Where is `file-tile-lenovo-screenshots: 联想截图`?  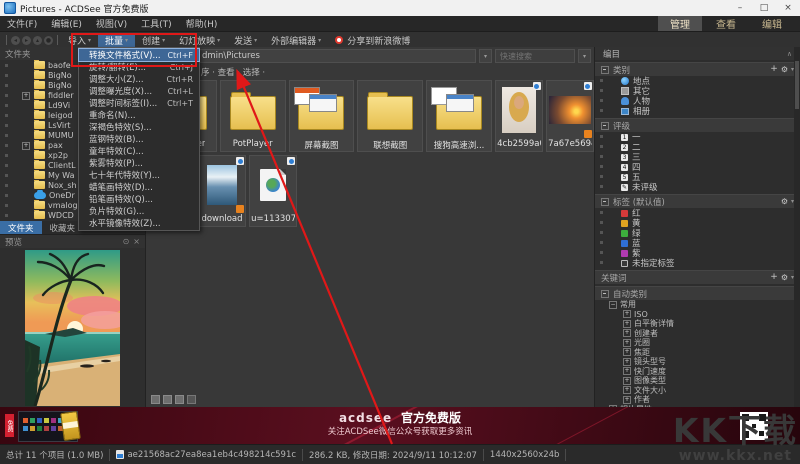 file-tile-lenovo-screenshots: 联想截图 is located at coordinates (390, 116).